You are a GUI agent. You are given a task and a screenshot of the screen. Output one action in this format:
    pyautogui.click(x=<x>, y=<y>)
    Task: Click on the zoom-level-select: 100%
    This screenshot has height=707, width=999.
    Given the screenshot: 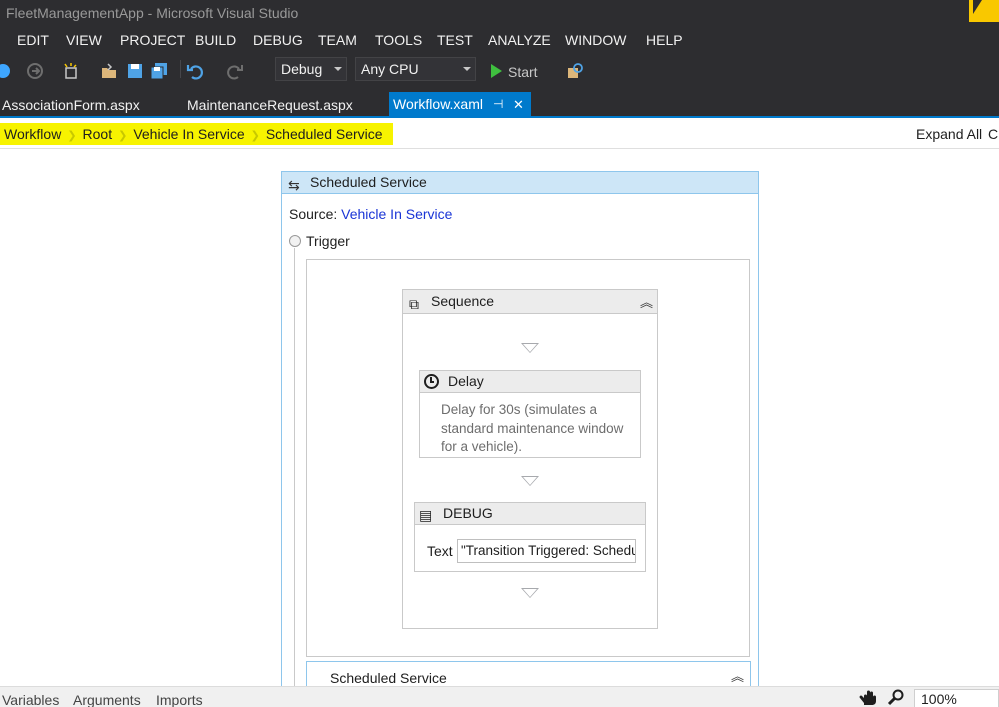 What is the action you would take?
    pyautogui.click(x=956, y=698)
    